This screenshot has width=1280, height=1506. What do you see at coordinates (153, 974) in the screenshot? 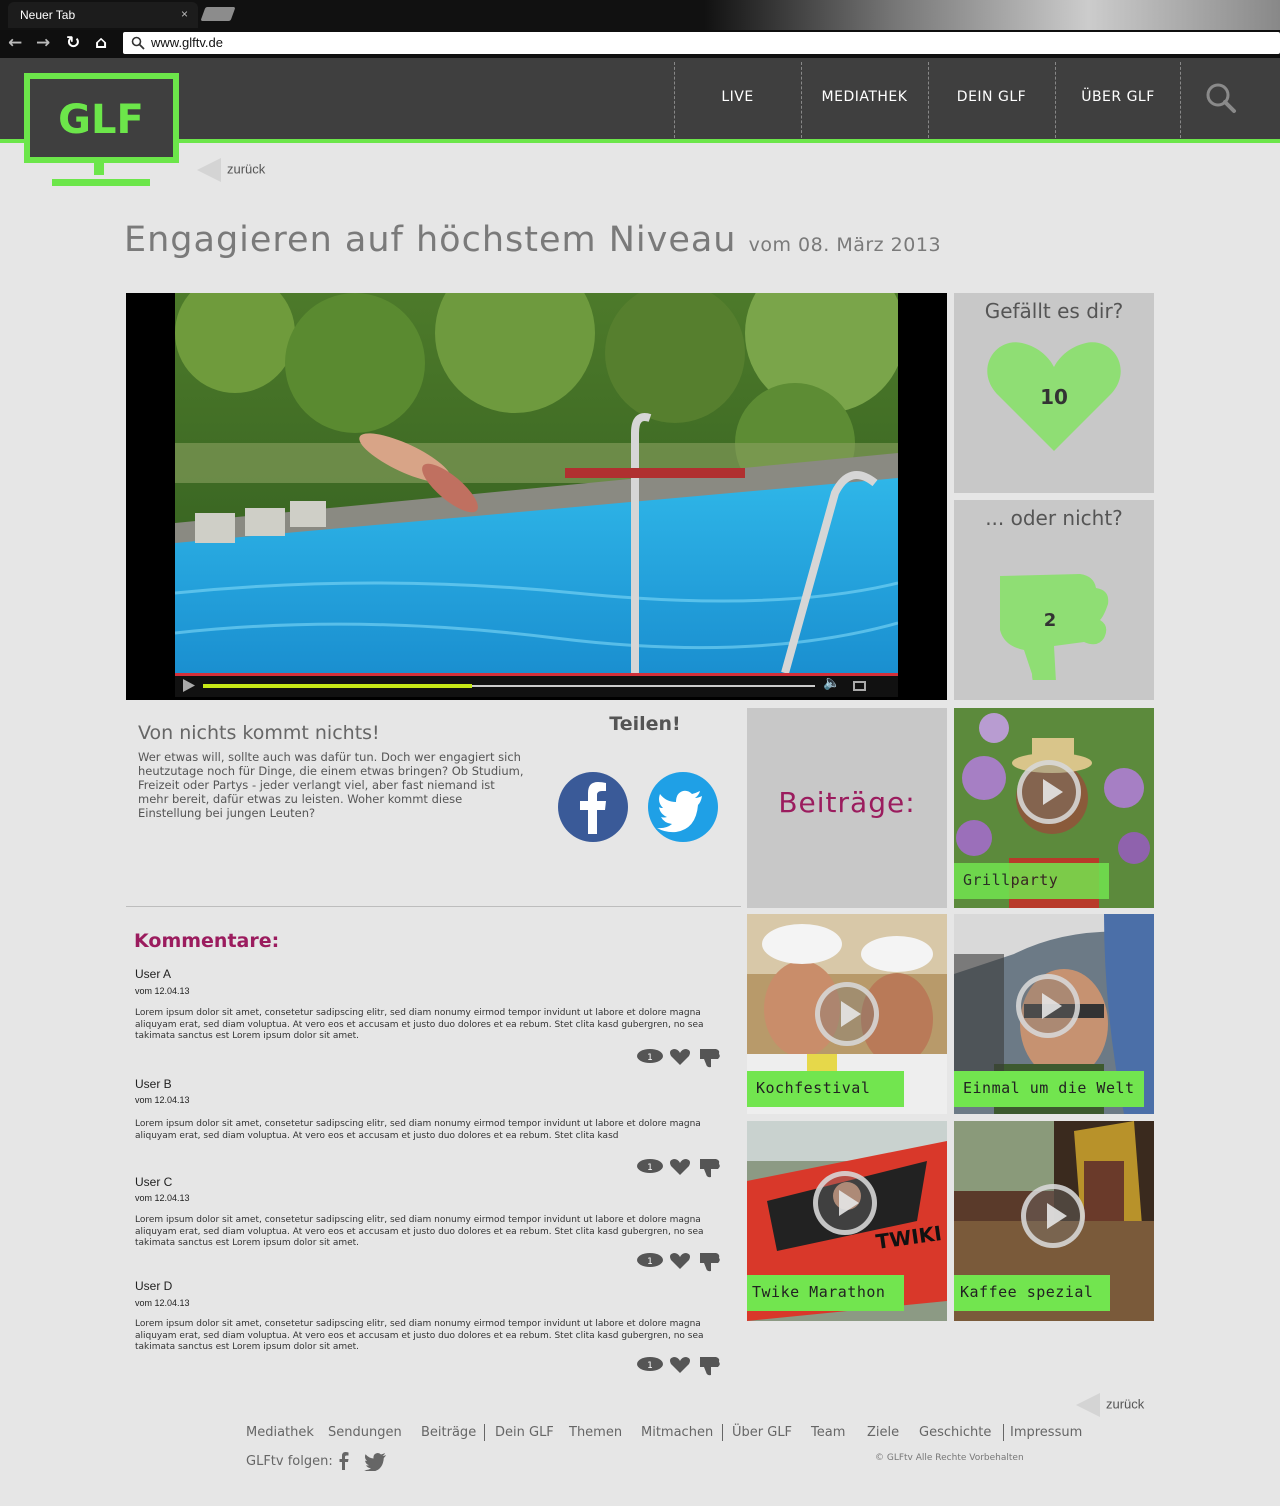
I see `comment-user: User A` at bounding box center [153, 974].